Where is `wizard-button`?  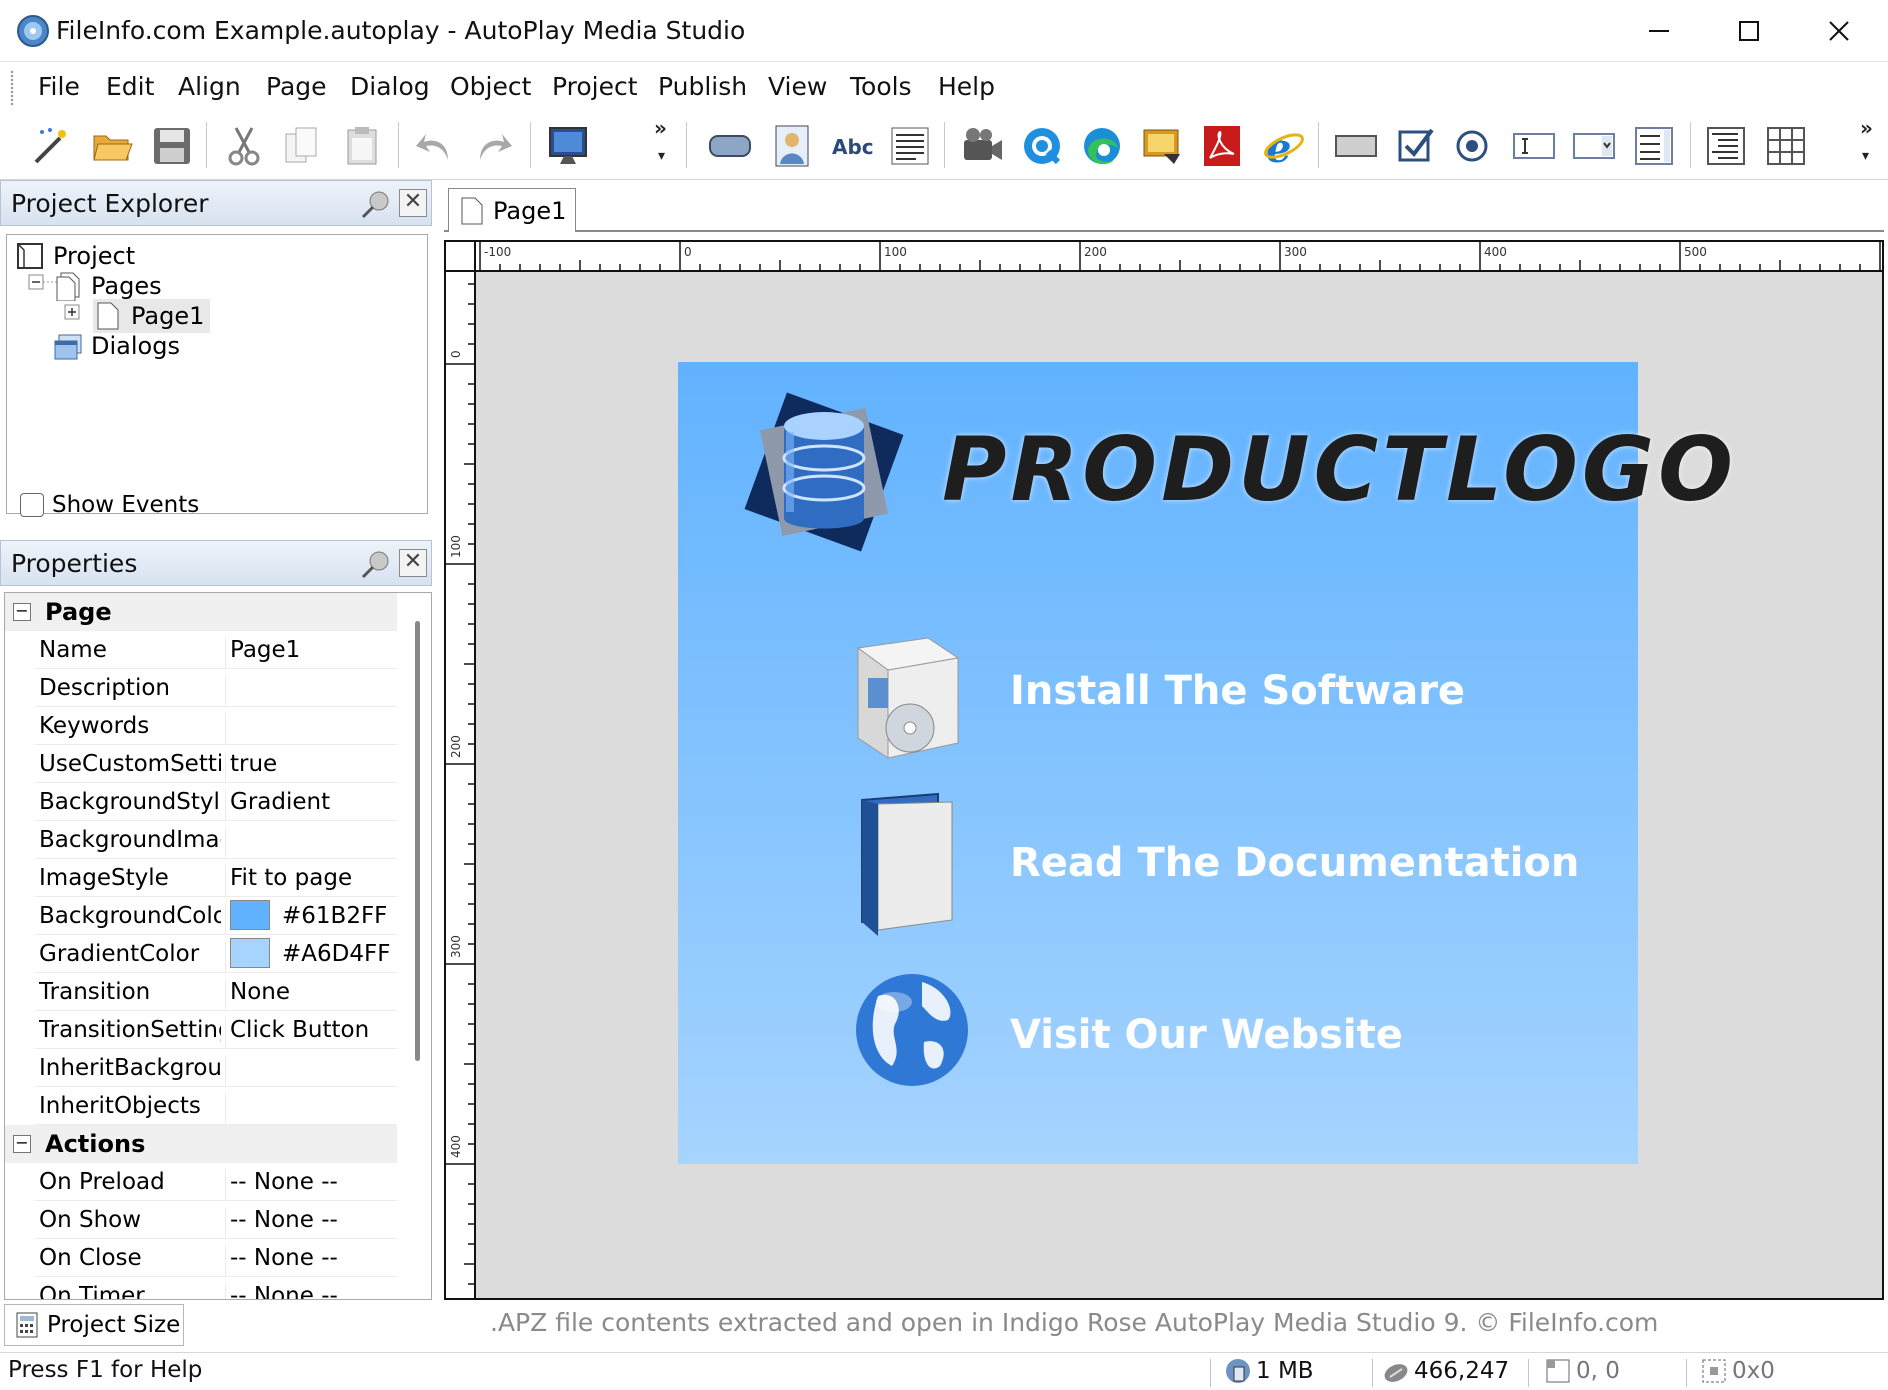
wizard-button is located at coordinates (50, 146).